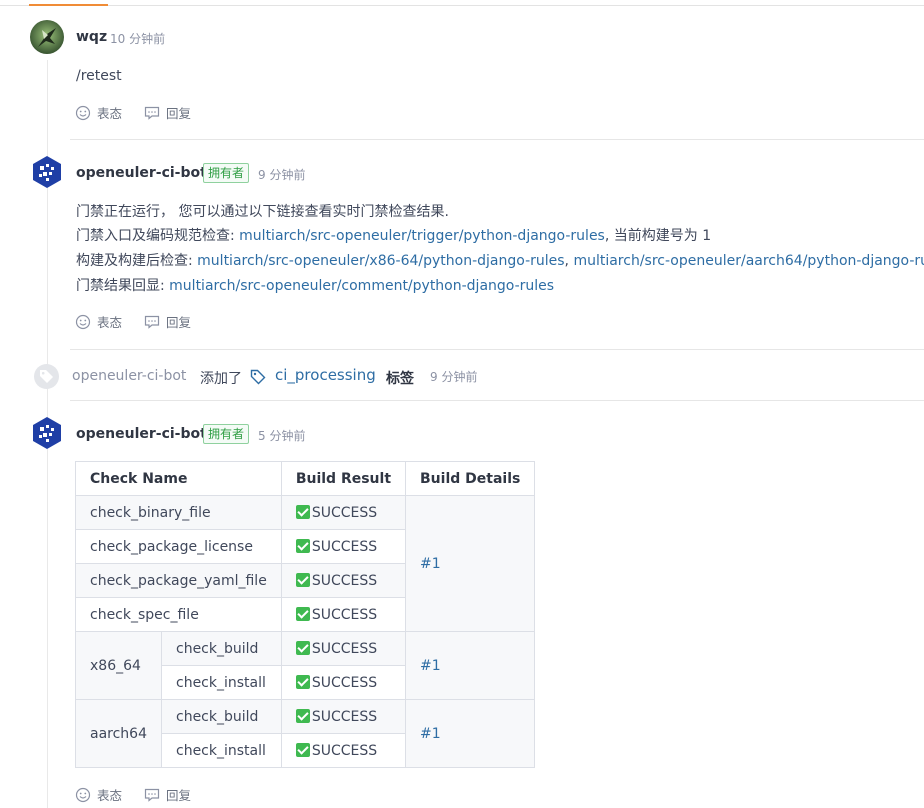  What do you see at coordinates (454, 377) in the screenshot?
I see `event-time: 9 分钟前` at bounding box center [454, 377].